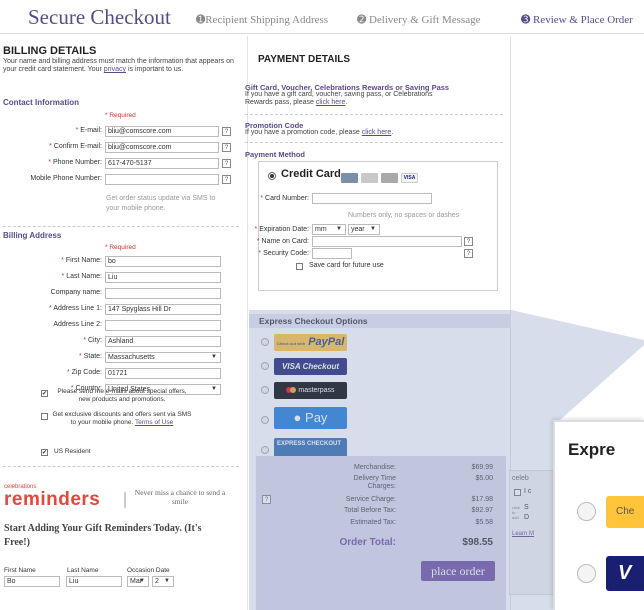  Describe the element at coordinates (332, 253) in the screenshot. I see `security-code-input` at that location.